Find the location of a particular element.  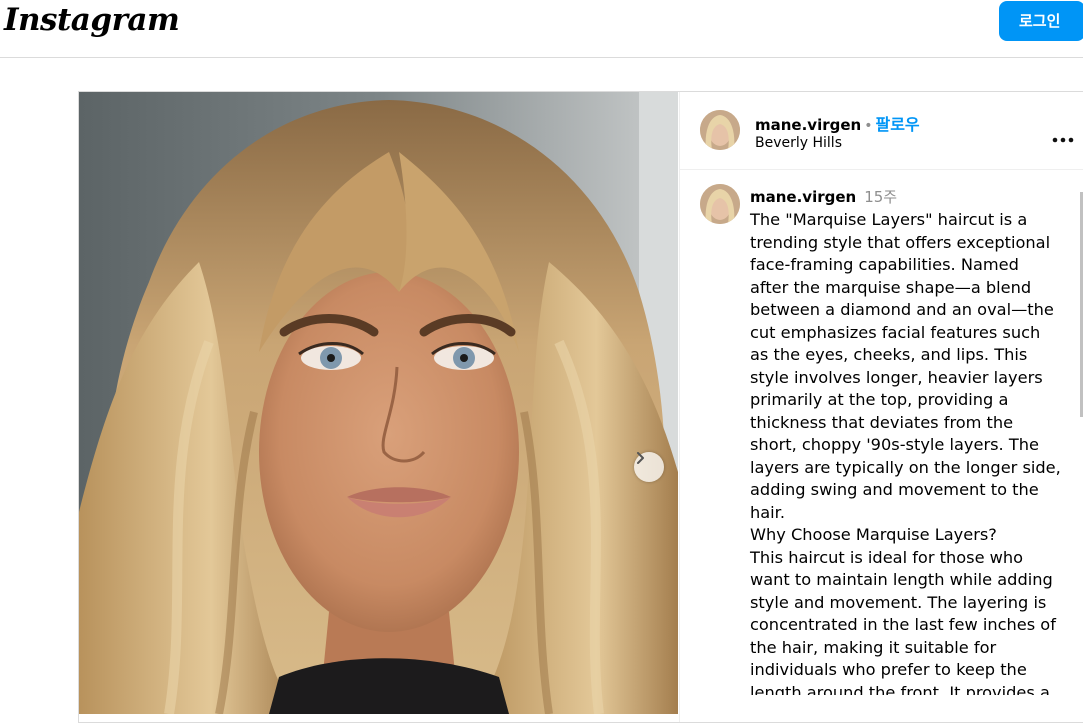

post-time: 15주 is located at coordinates (880, 197).